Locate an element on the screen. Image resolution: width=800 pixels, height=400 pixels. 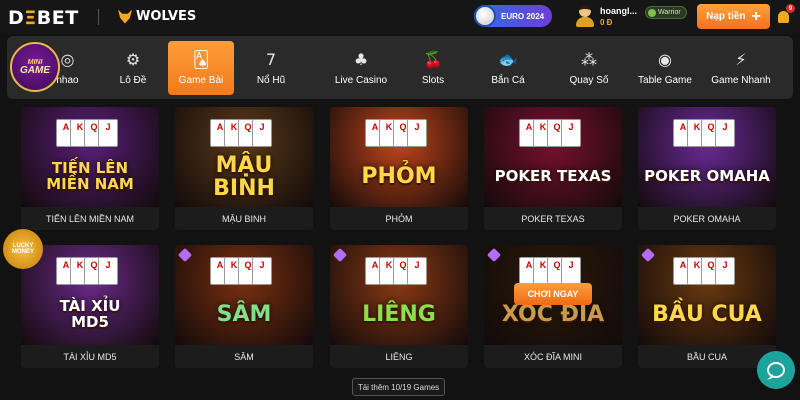
plus-icon: + is located at coordinates (756, 16).